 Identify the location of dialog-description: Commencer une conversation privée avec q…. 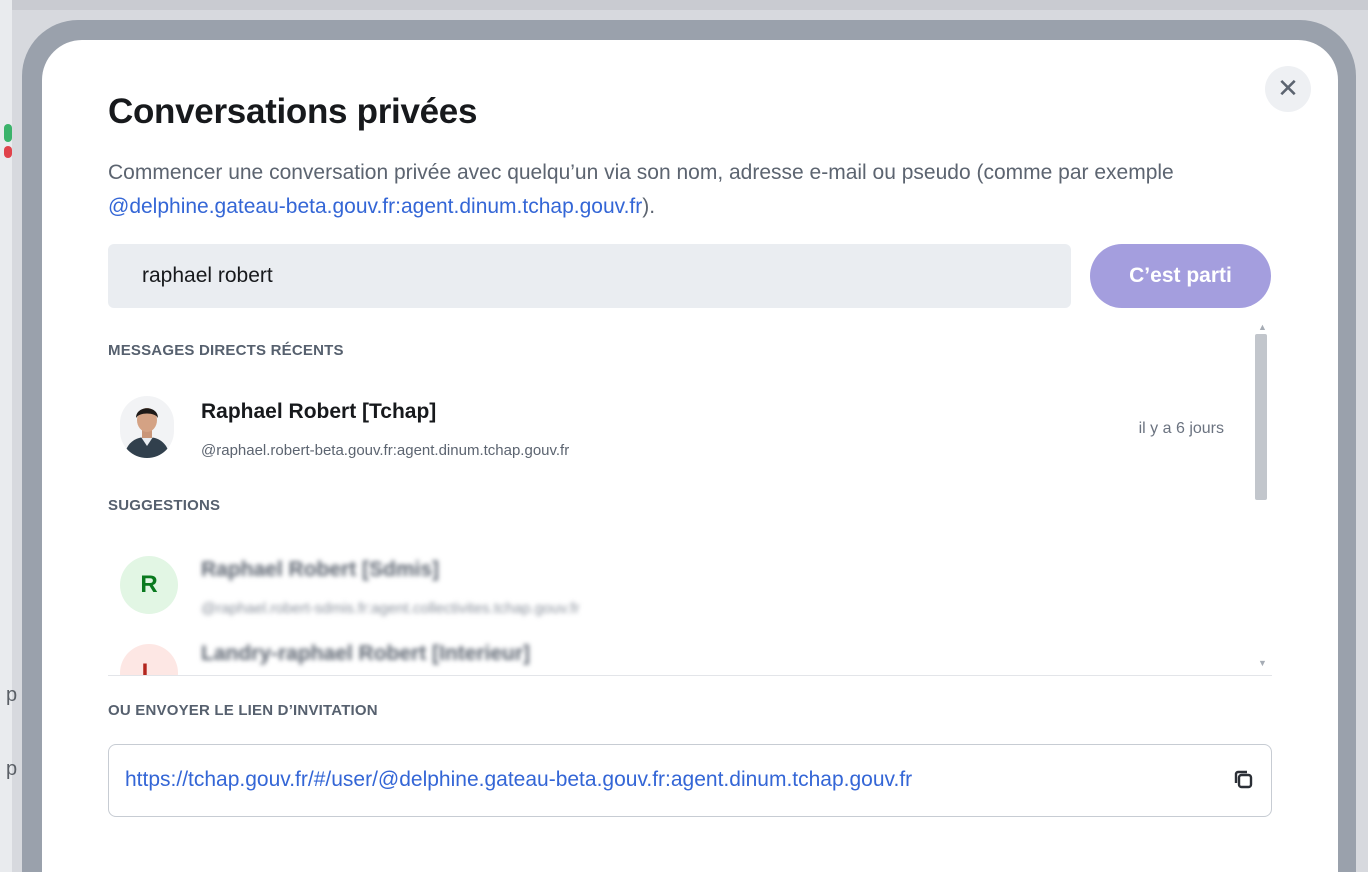
(693, 190).